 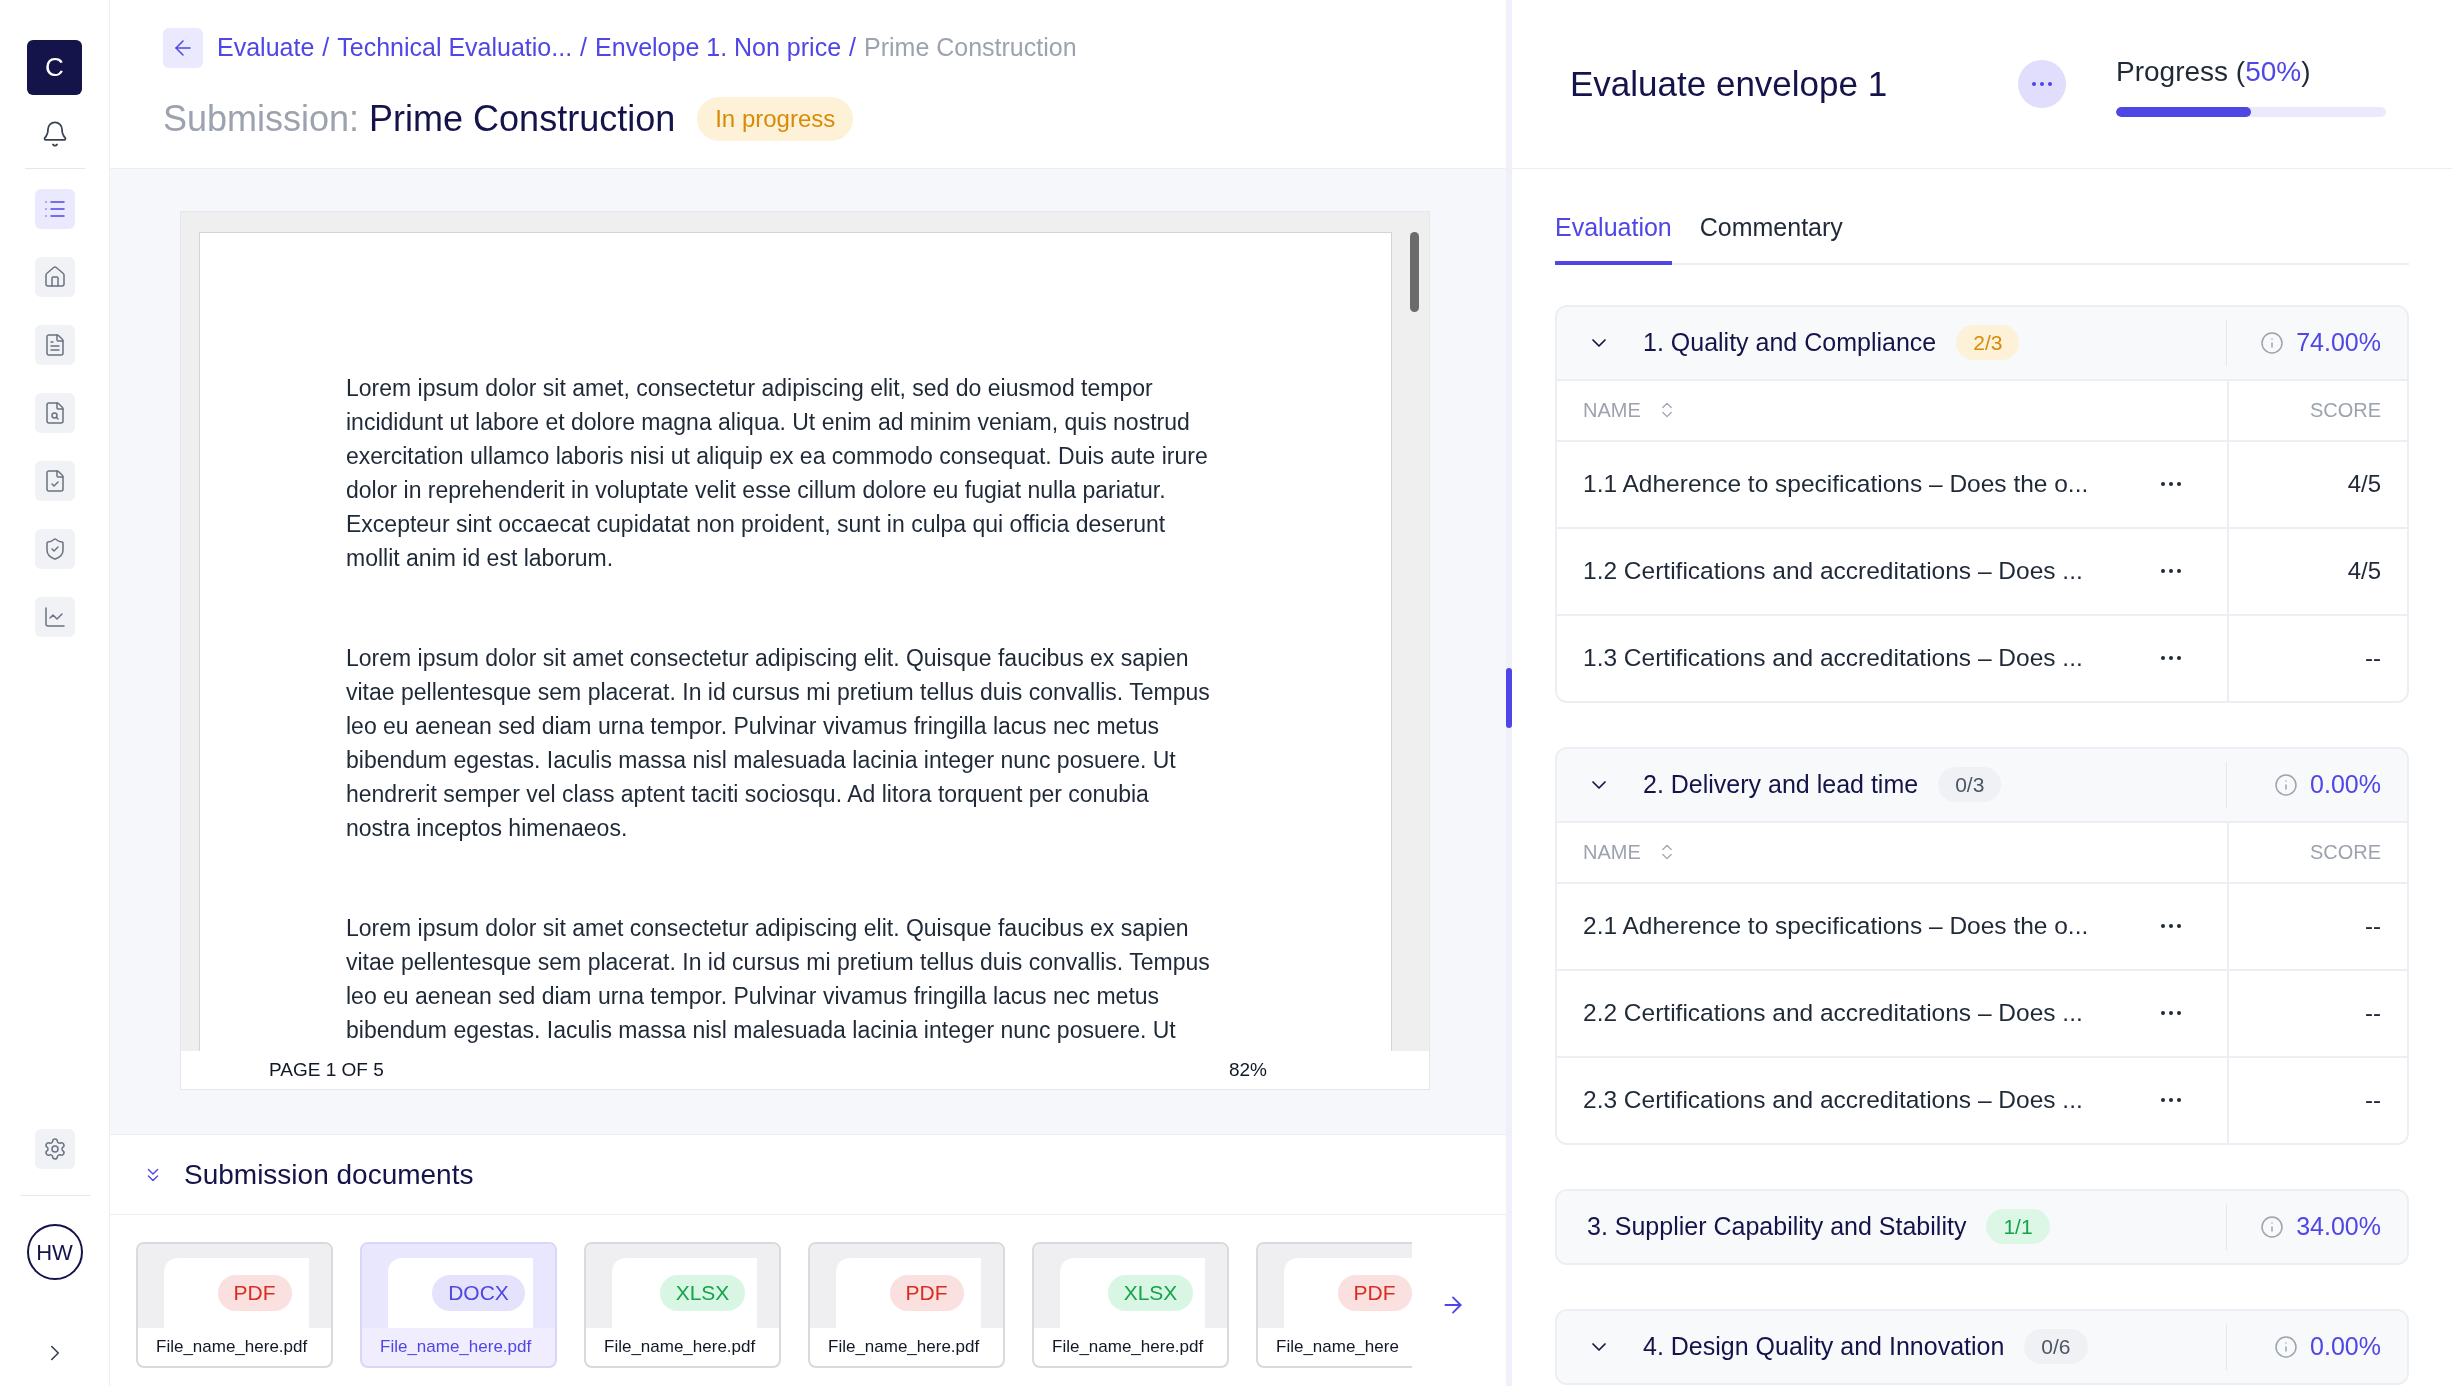 I want to click on settings-icon, so click(x=54, y=1149).